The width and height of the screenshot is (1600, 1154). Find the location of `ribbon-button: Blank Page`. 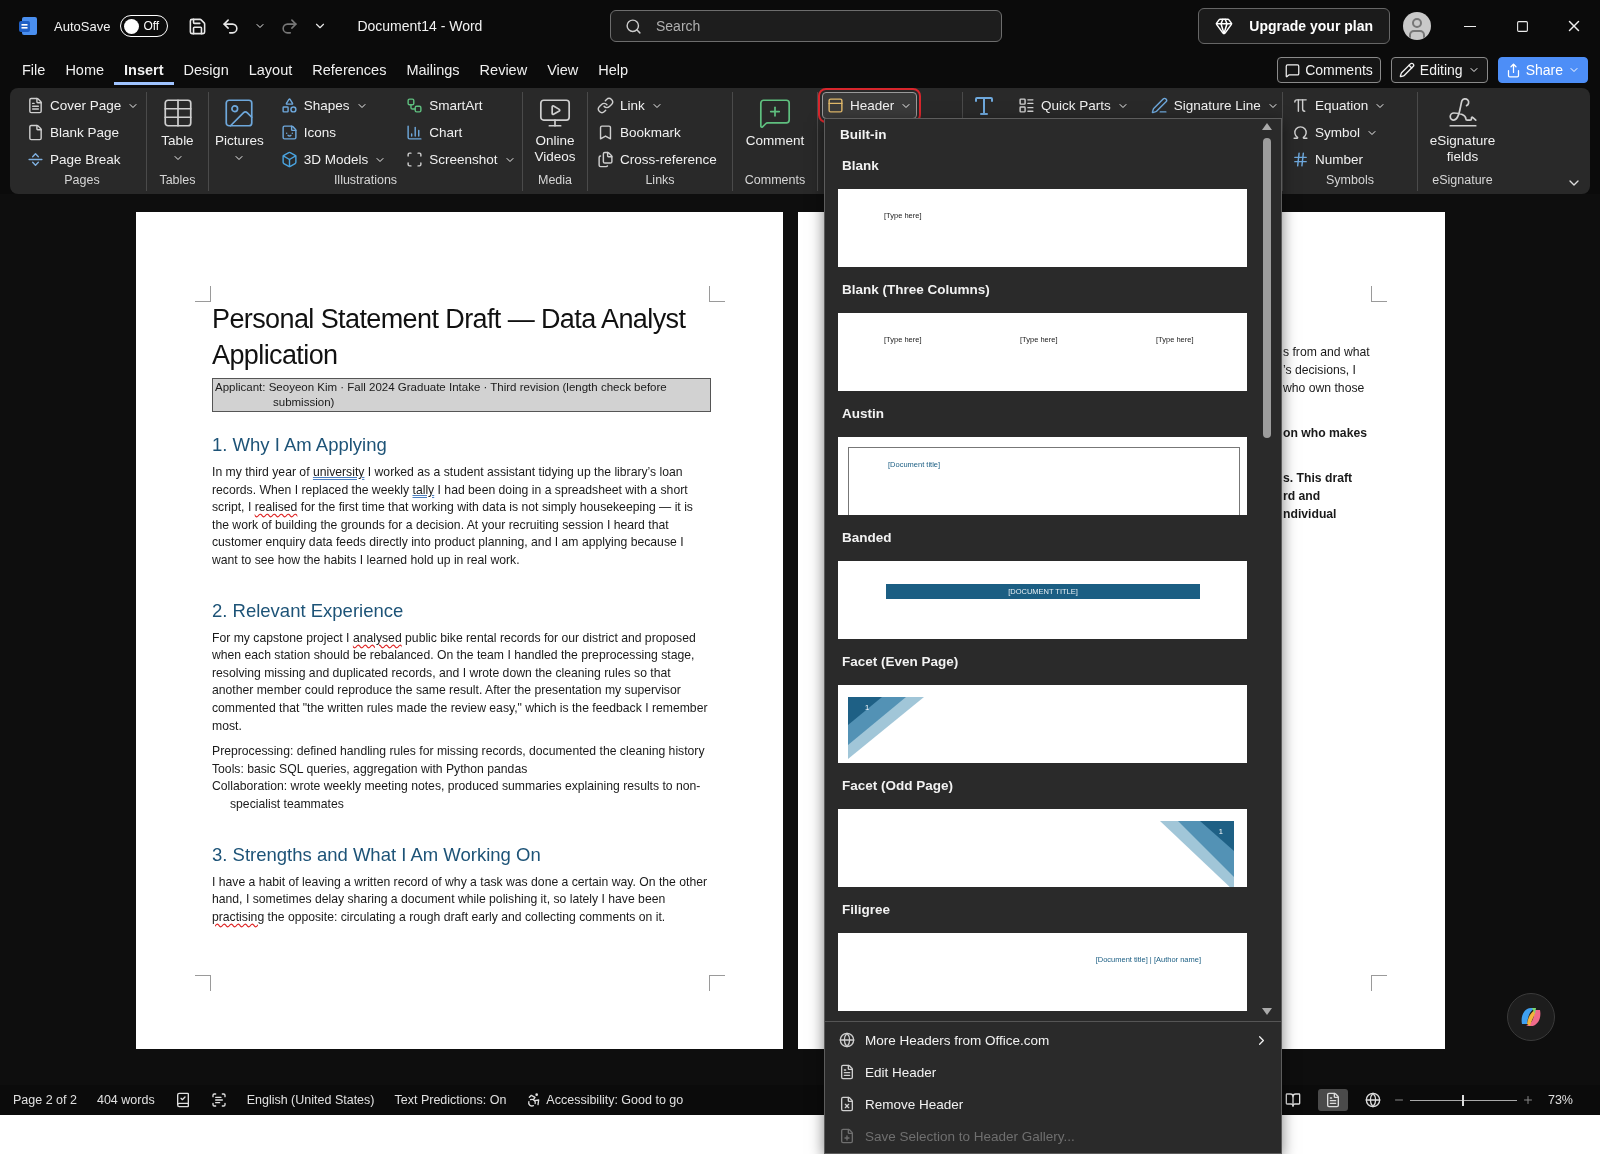

ribbon-button: Blank Page is located at coordinates (83, 132).